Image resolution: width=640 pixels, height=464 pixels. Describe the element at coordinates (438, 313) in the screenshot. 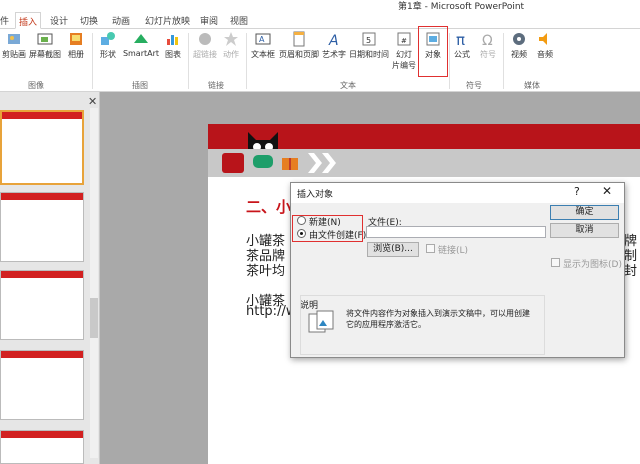

I see `description-text: 将文件内容作为对象插入到演示文稿中，可以用创建` at that location.